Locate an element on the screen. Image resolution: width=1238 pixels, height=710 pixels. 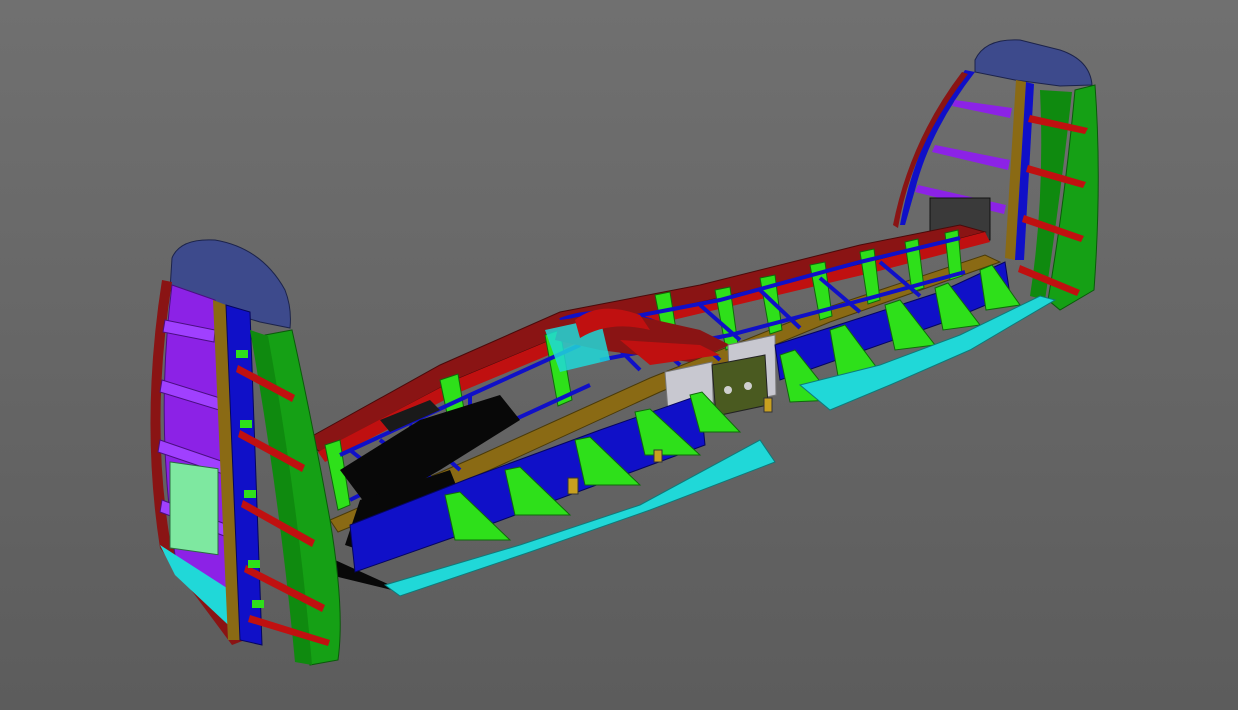
right-winglet-cap is located at coordinates (1033, 63).